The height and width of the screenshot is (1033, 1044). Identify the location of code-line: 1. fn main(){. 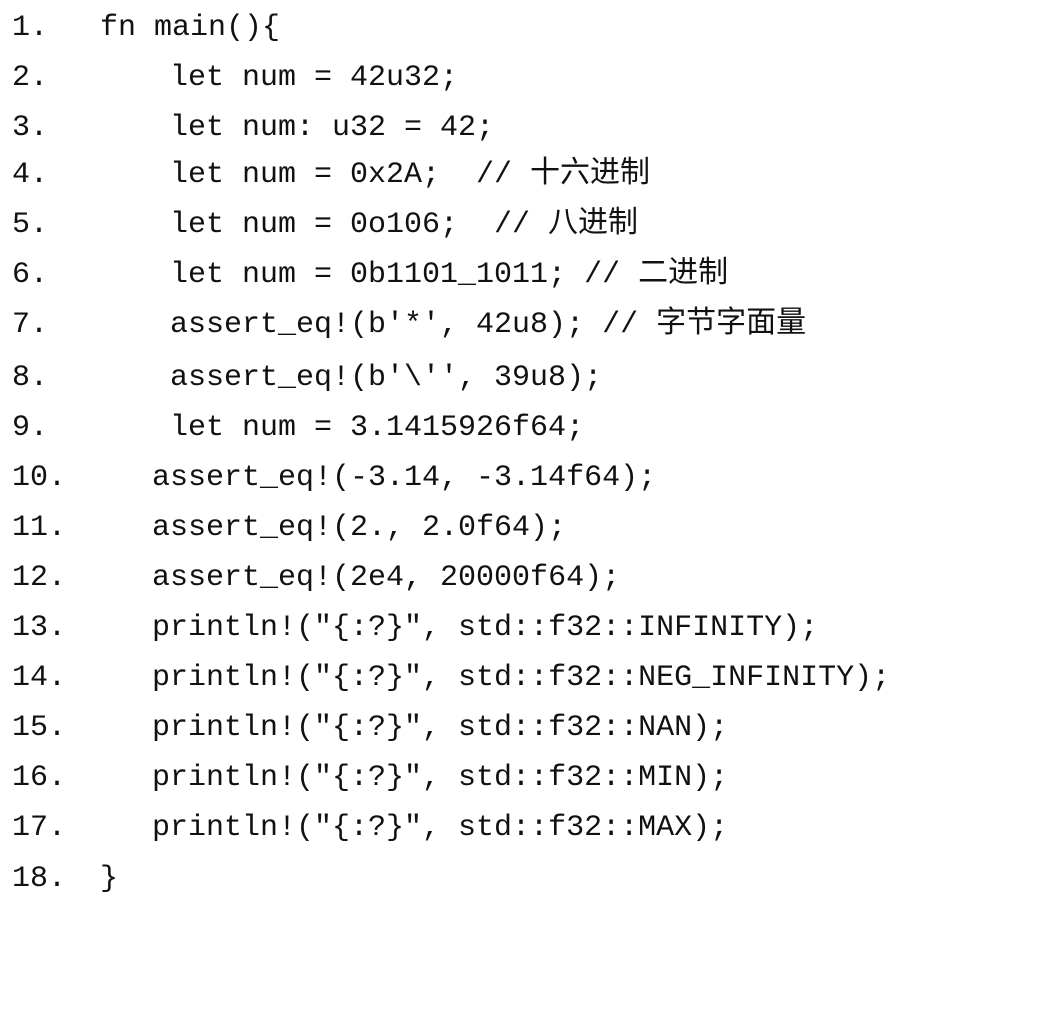
(140, 28).